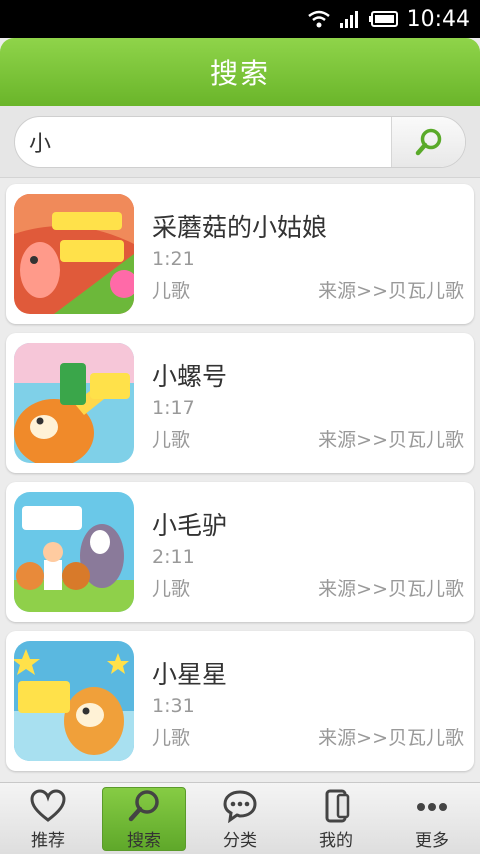  Describe the element at coordinates (432, 818) in the screenshot. I see `tab-more: 更多` at that location.